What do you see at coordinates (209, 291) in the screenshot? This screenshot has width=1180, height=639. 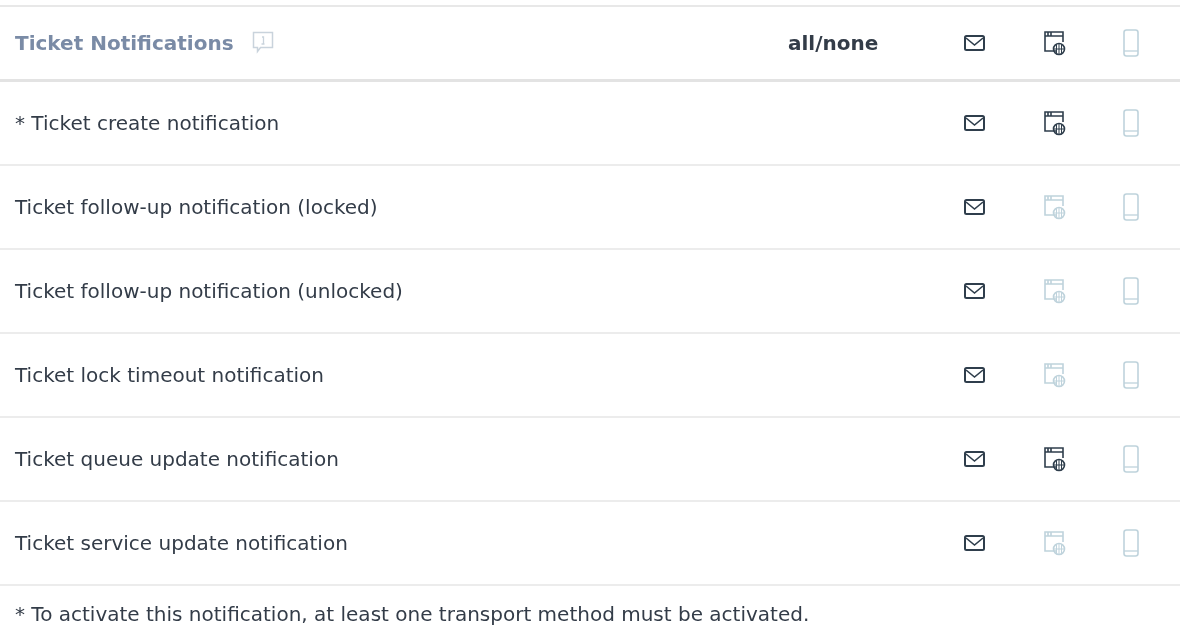 I see `notification-label: Ticket follow-up notification (unlocked)` at bounding box center [209, 291].